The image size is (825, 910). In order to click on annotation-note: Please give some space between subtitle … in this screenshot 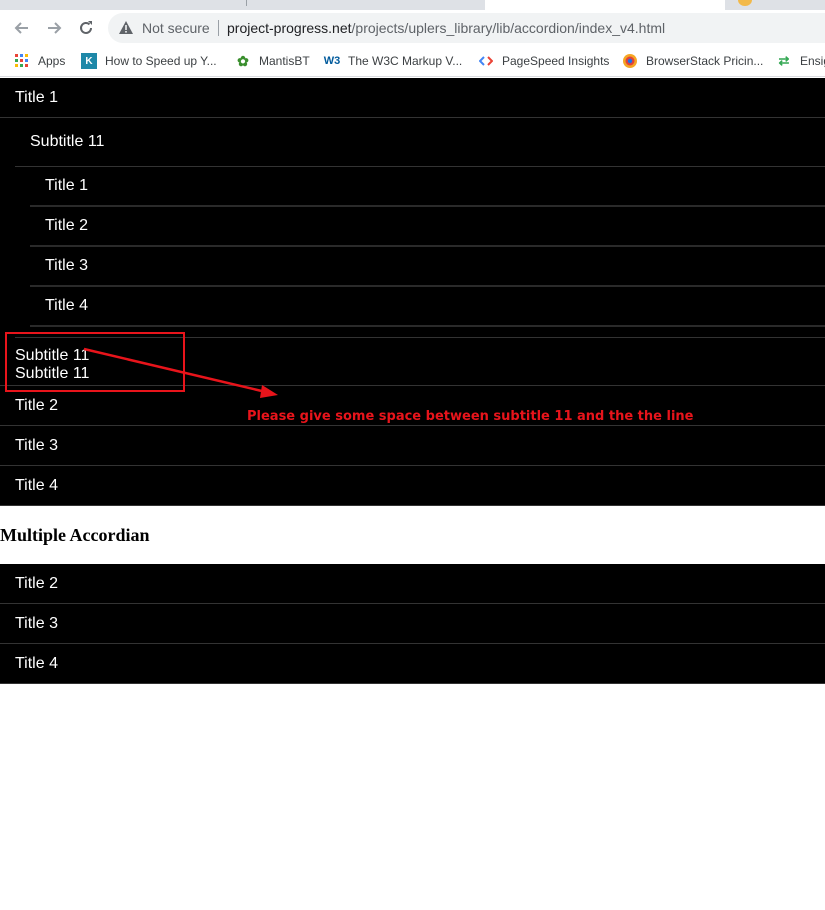, I will do `click(470, 416)`.